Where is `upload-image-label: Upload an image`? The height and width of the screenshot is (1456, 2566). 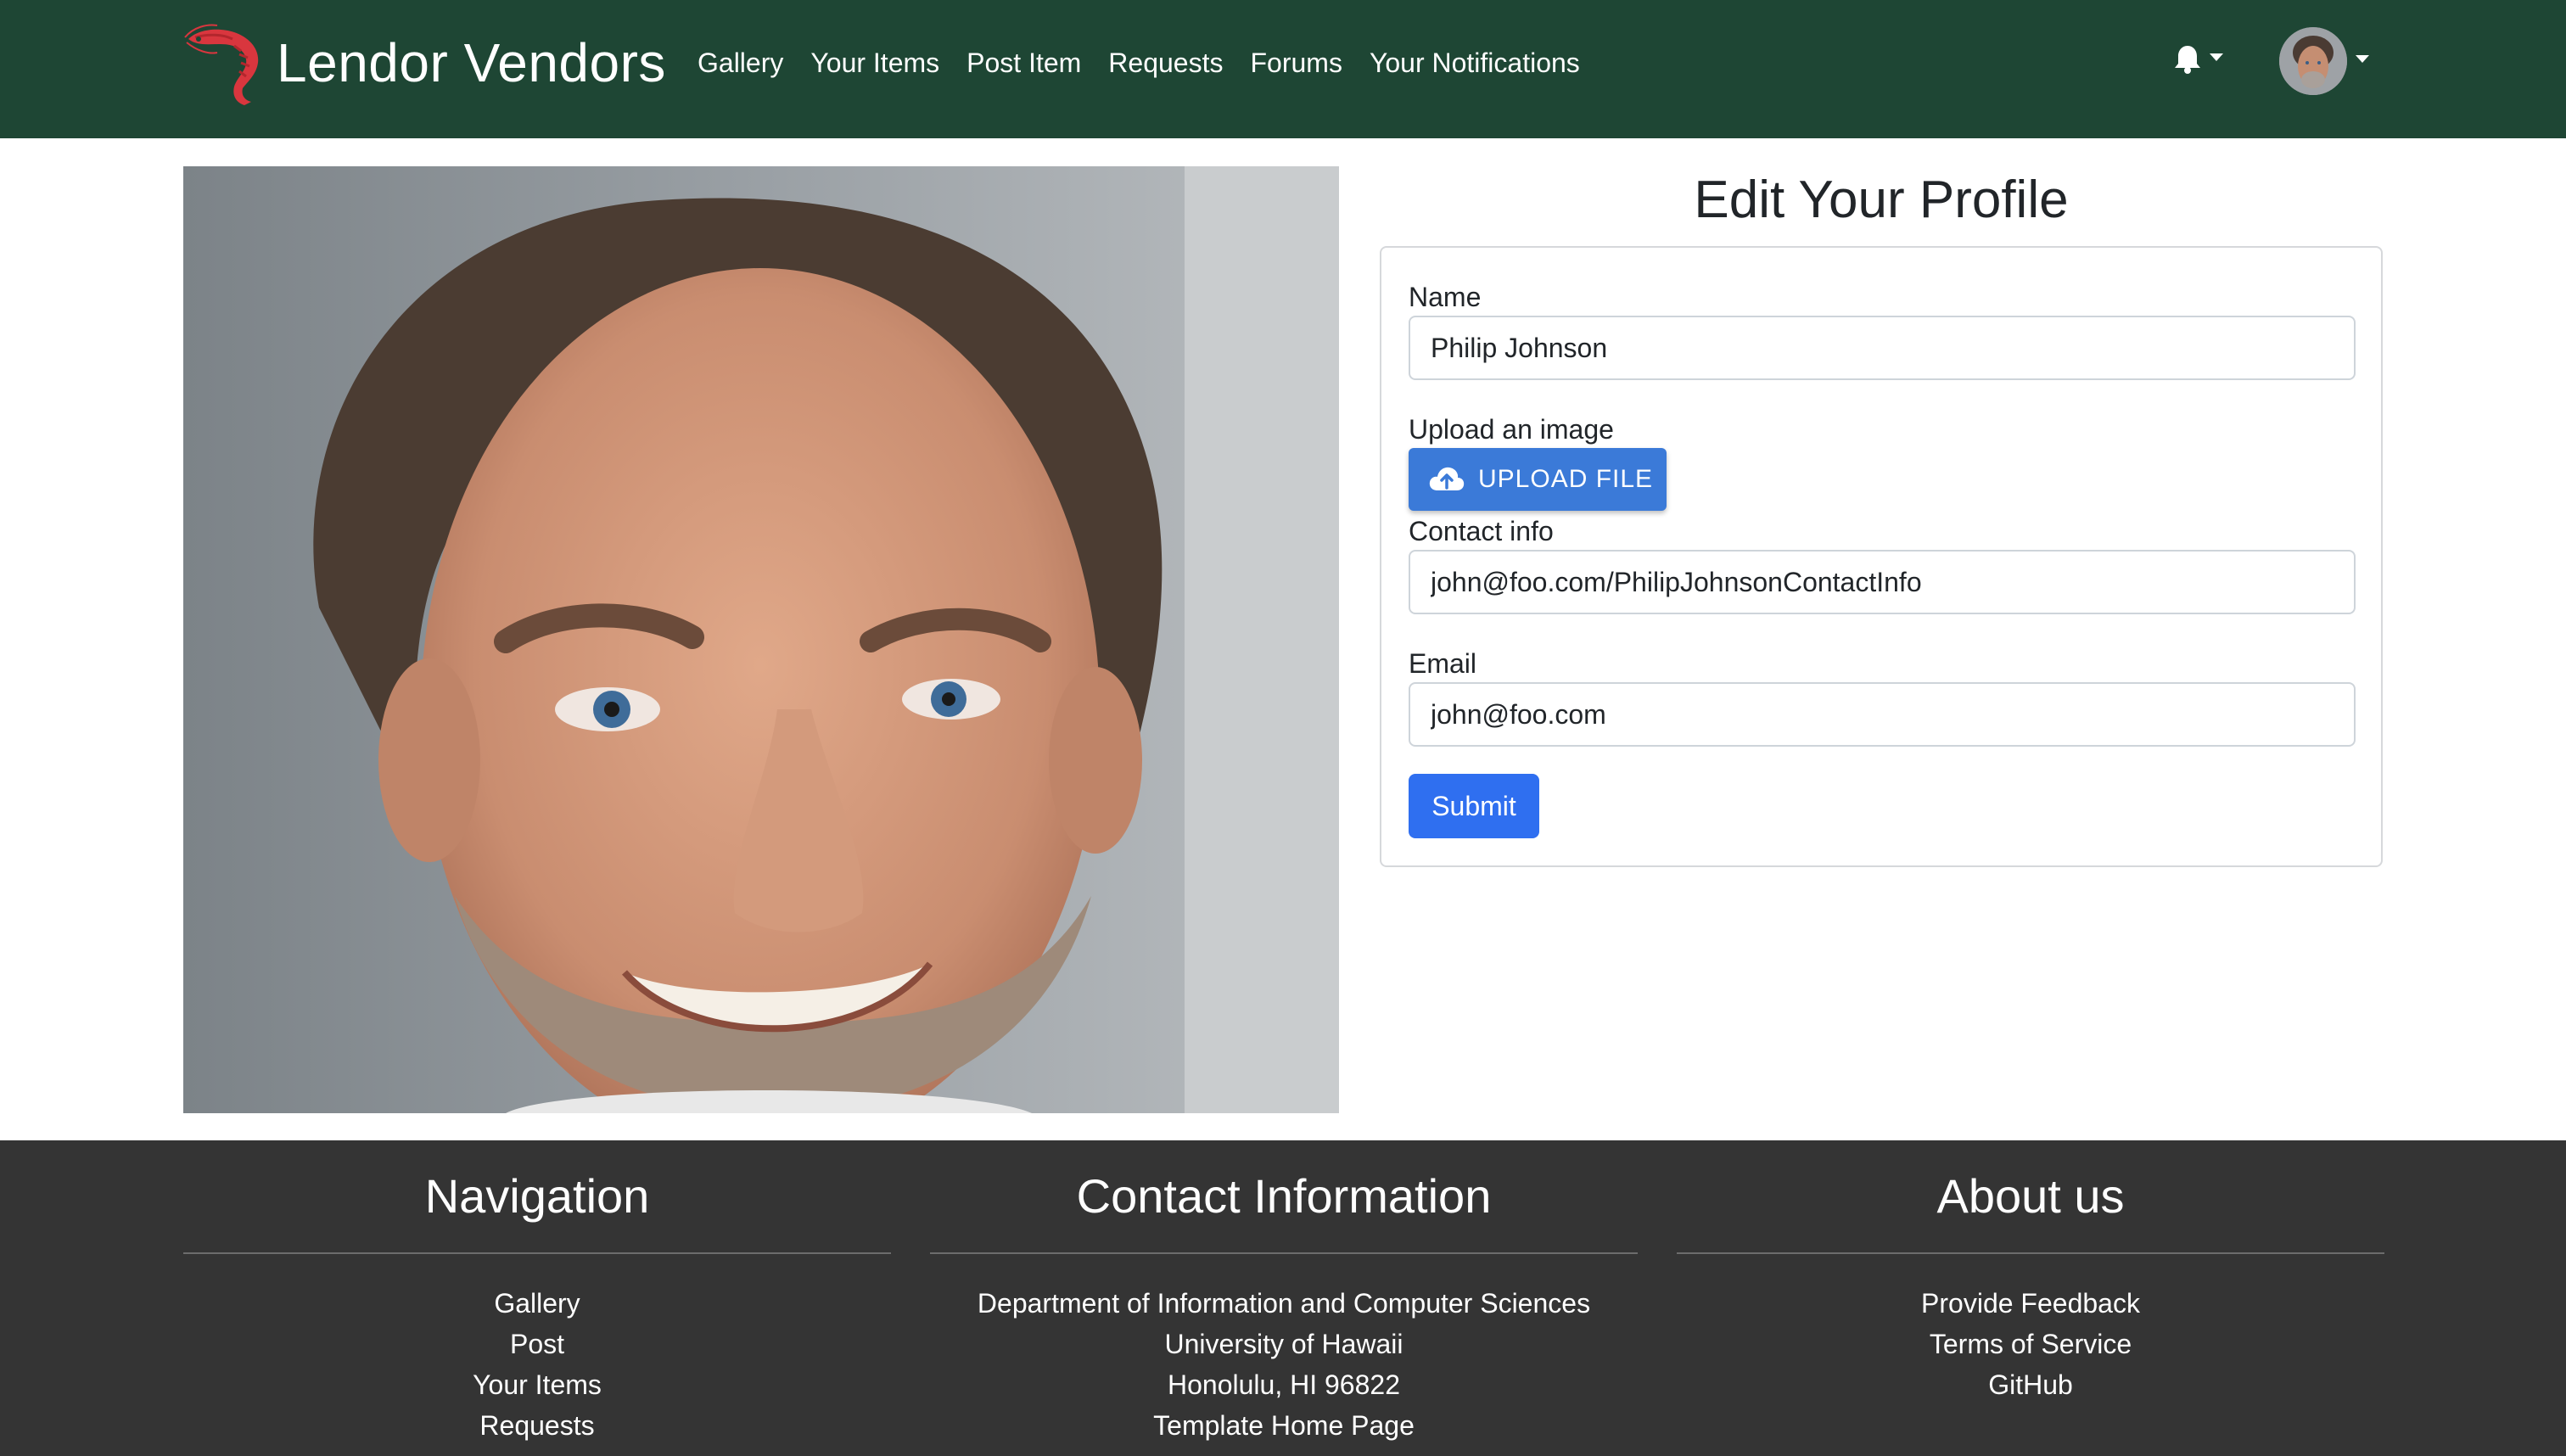 upload-image-label: Upload an image is located at coordinates (1511, 430).